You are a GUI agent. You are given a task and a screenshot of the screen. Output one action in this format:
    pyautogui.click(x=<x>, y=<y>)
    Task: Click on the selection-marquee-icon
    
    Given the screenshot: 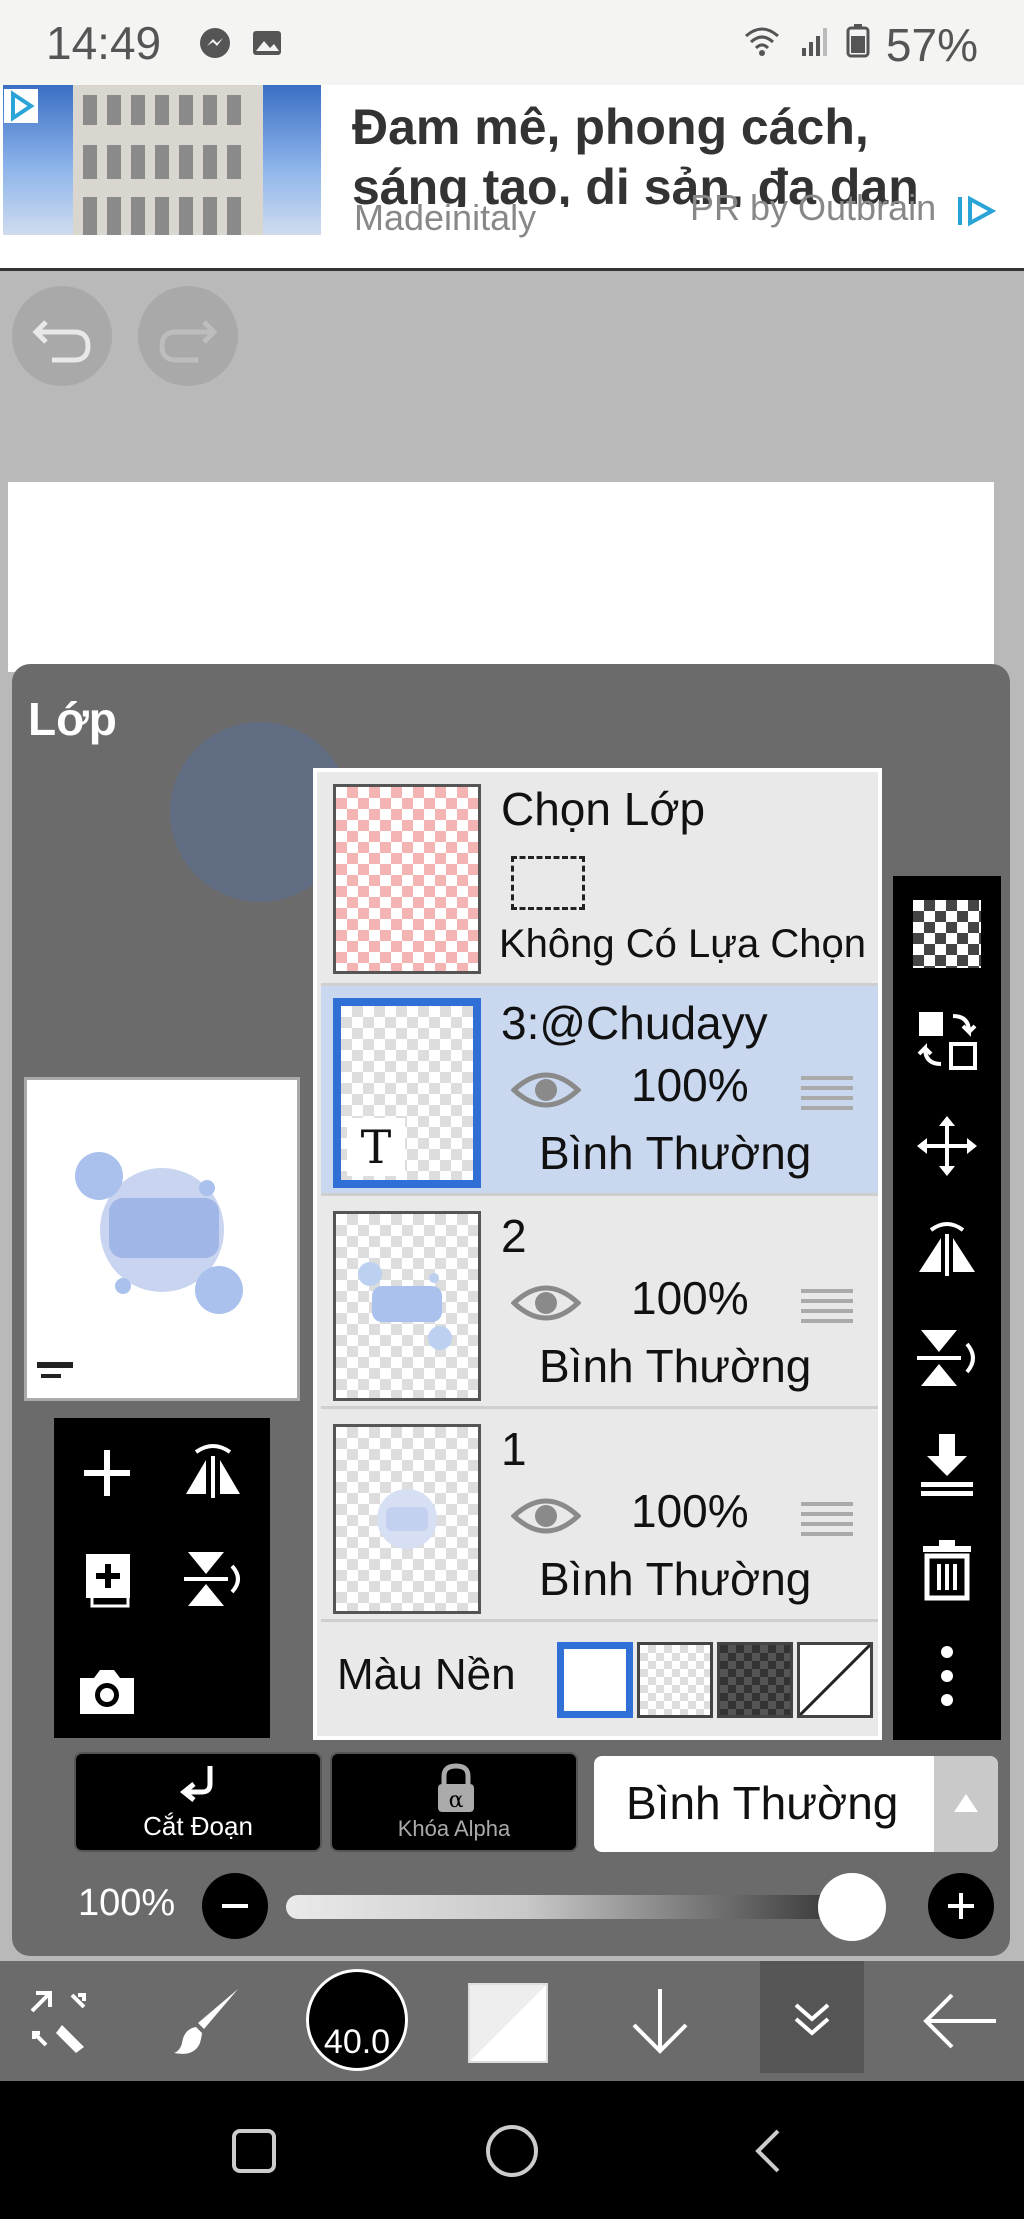 What is the action you would take?
    pyautogui.click(x=548, y=883)
    